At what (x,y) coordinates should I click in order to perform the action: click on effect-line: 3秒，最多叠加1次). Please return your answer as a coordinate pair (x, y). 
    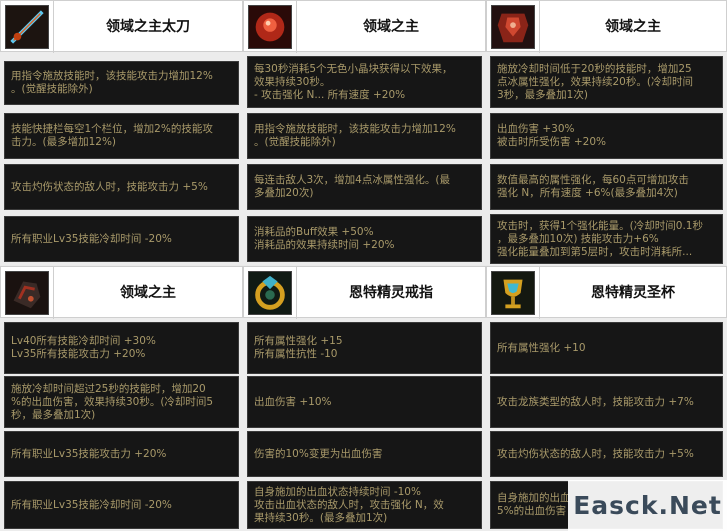
    Looking at the image, I should click on (542, 94).